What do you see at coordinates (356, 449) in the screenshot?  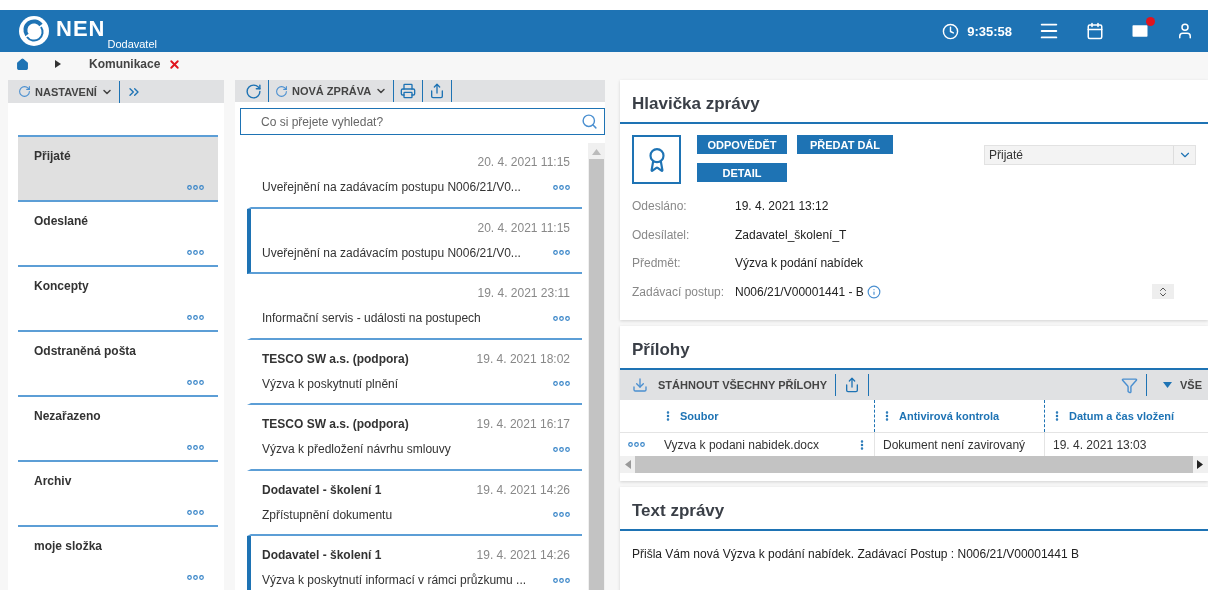 I see `message-subject: Výzva k předložení návrhu smlouvy` at bounding box center [356, 449].